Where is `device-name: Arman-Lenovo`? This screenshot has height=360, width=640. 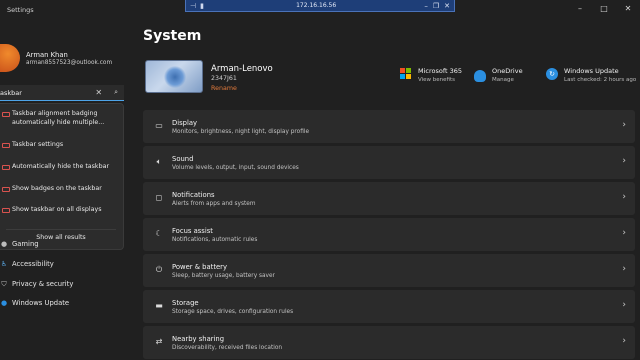
device-name: Arman-Lenovo is located at coordinates (242, 69).